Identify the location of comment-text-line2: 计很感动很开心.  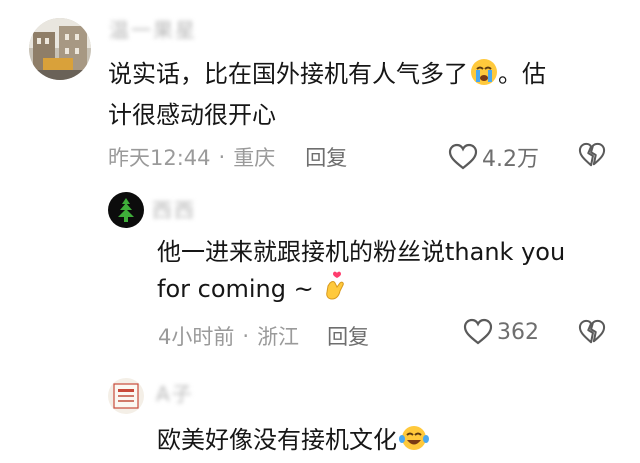
(192, 115).